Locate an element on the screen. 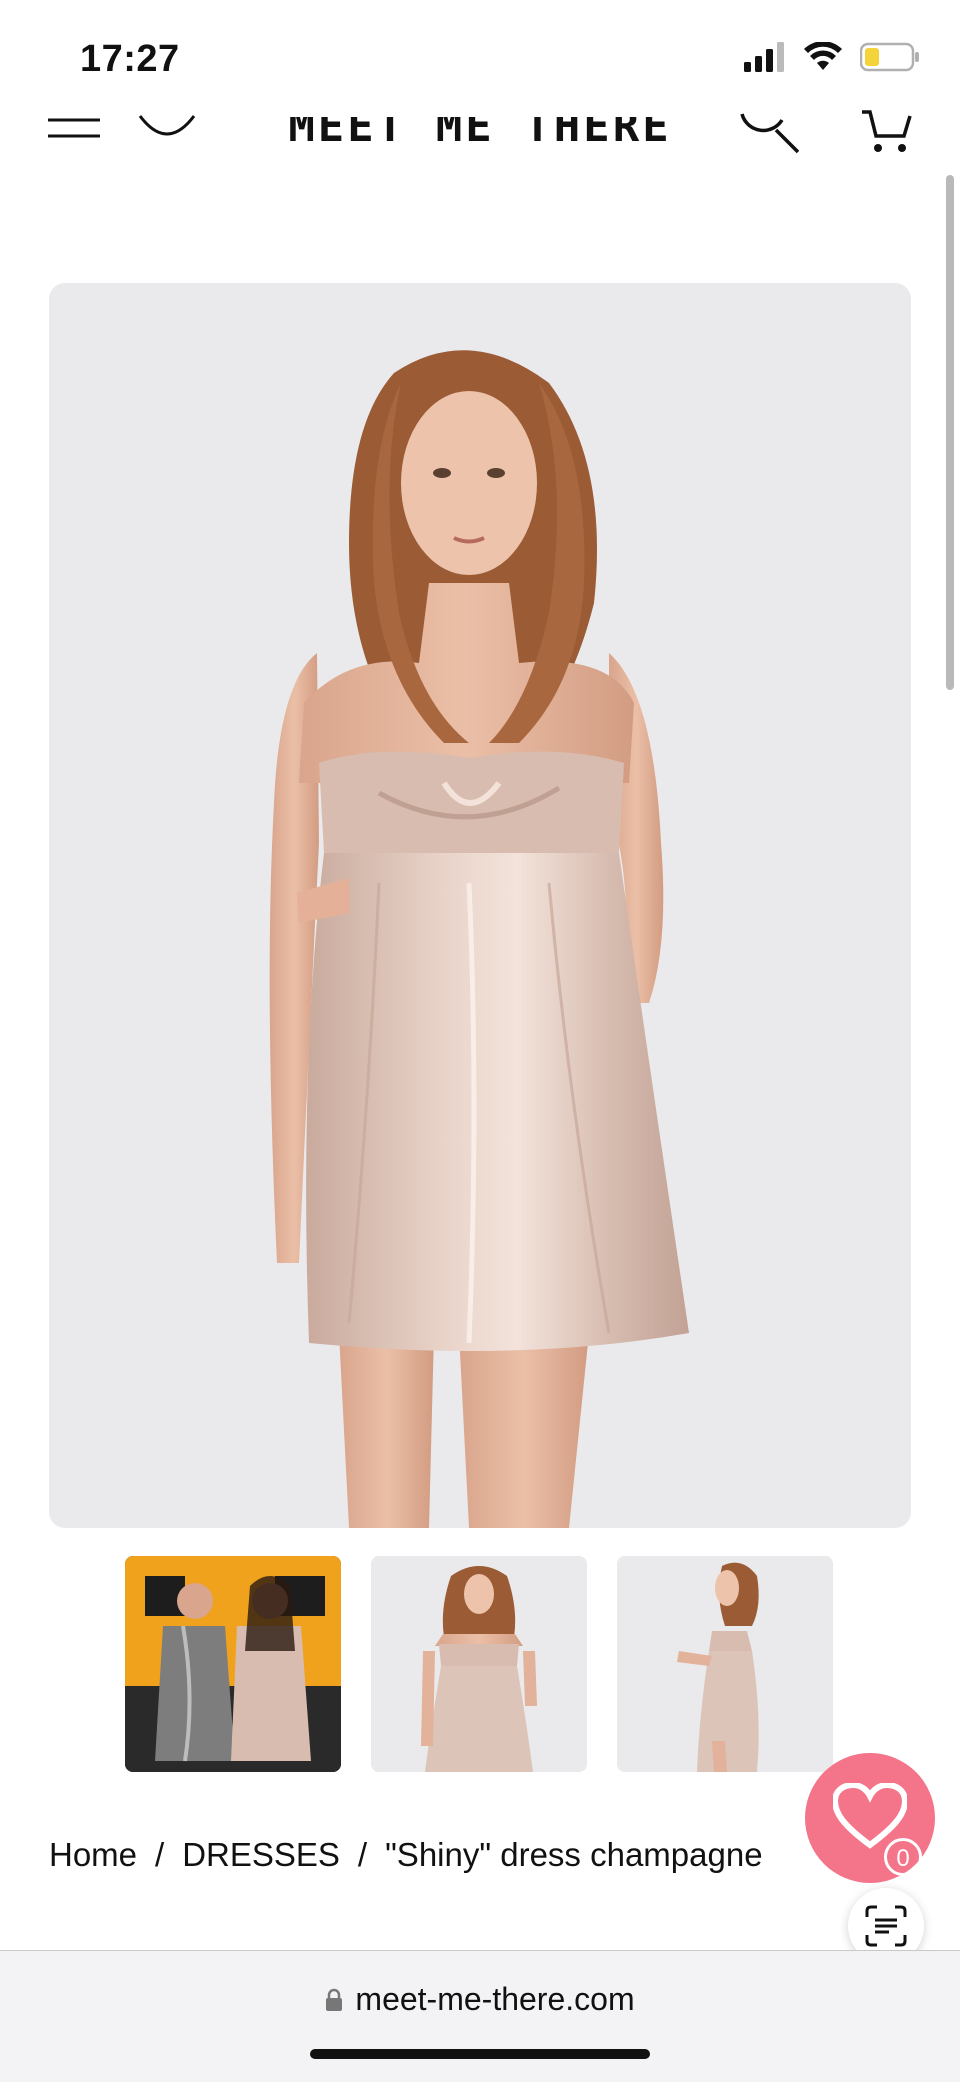 The image size is (960, 2082). cellular-signal-icon is located at coordinates (764, 57).